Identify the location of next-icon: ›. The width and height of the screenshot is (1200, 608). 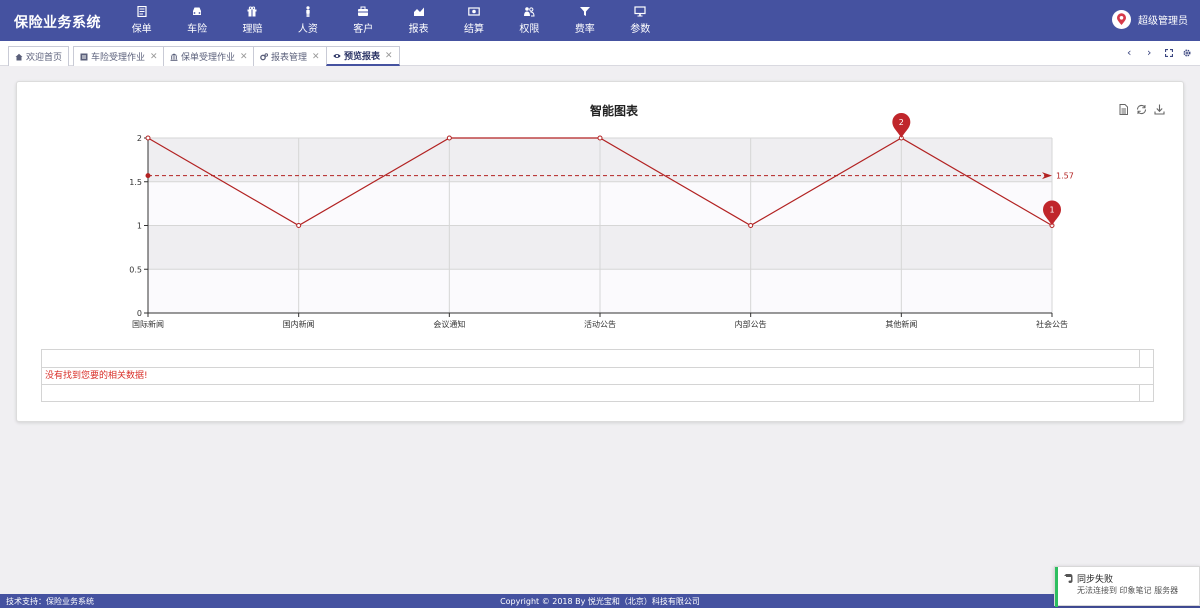
(1149, 52).